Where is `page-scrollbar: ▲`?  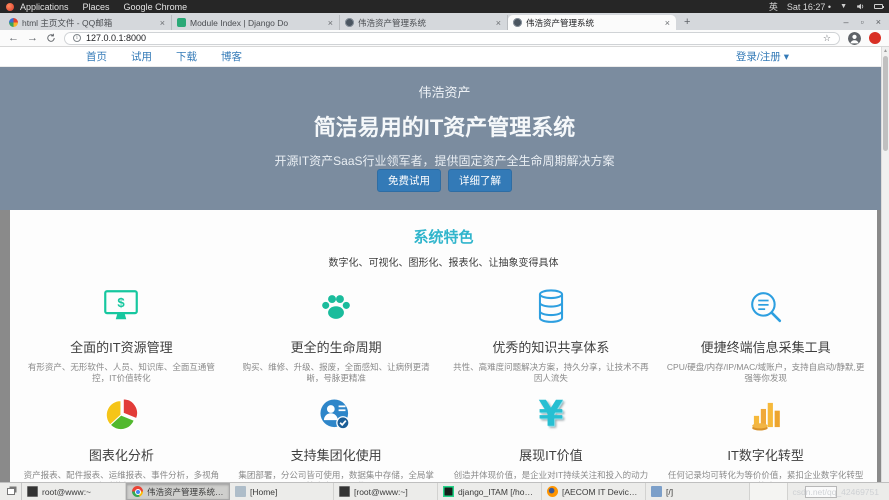
page-scrollbar: ▲ is located at coordinates (885, 264).